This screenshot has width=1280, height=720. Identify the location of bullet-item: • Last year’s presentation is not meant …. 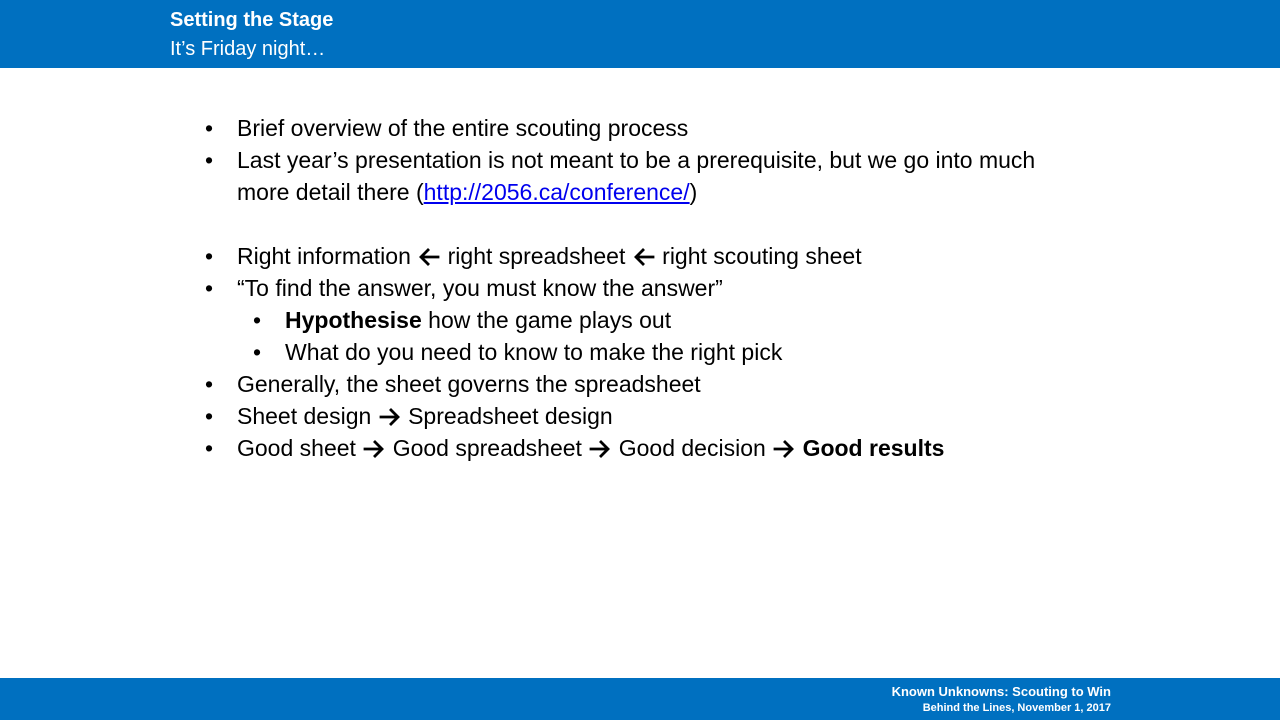
(645, 176).